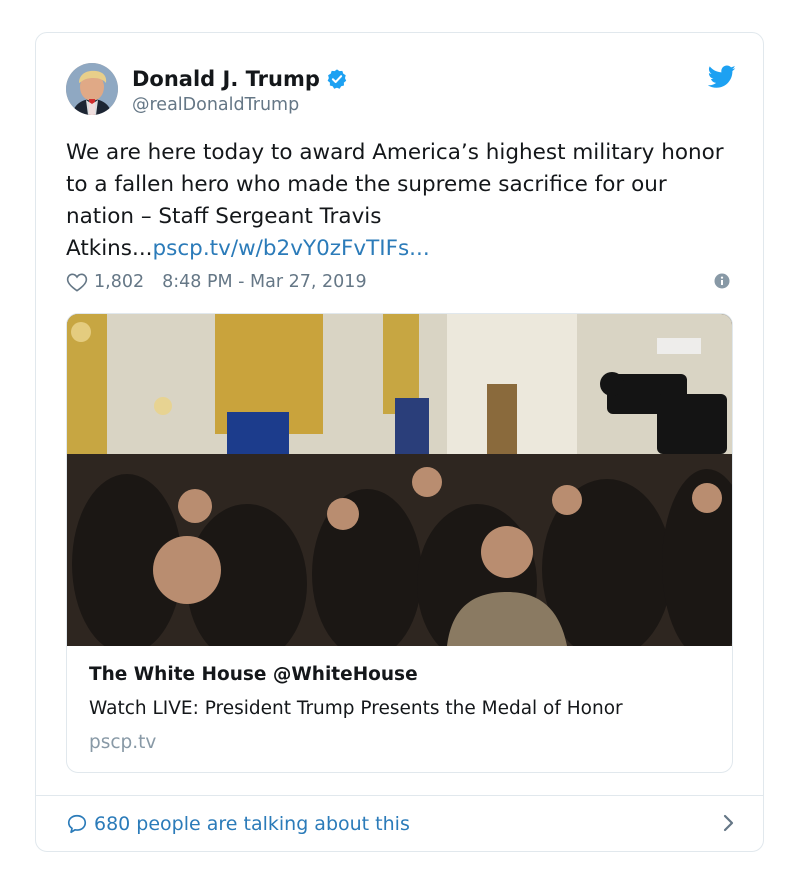  What do you see at coordinates (722, 77) in the screenshot?
I see `twitter-bird-icon` at bounding box center [722, 77].